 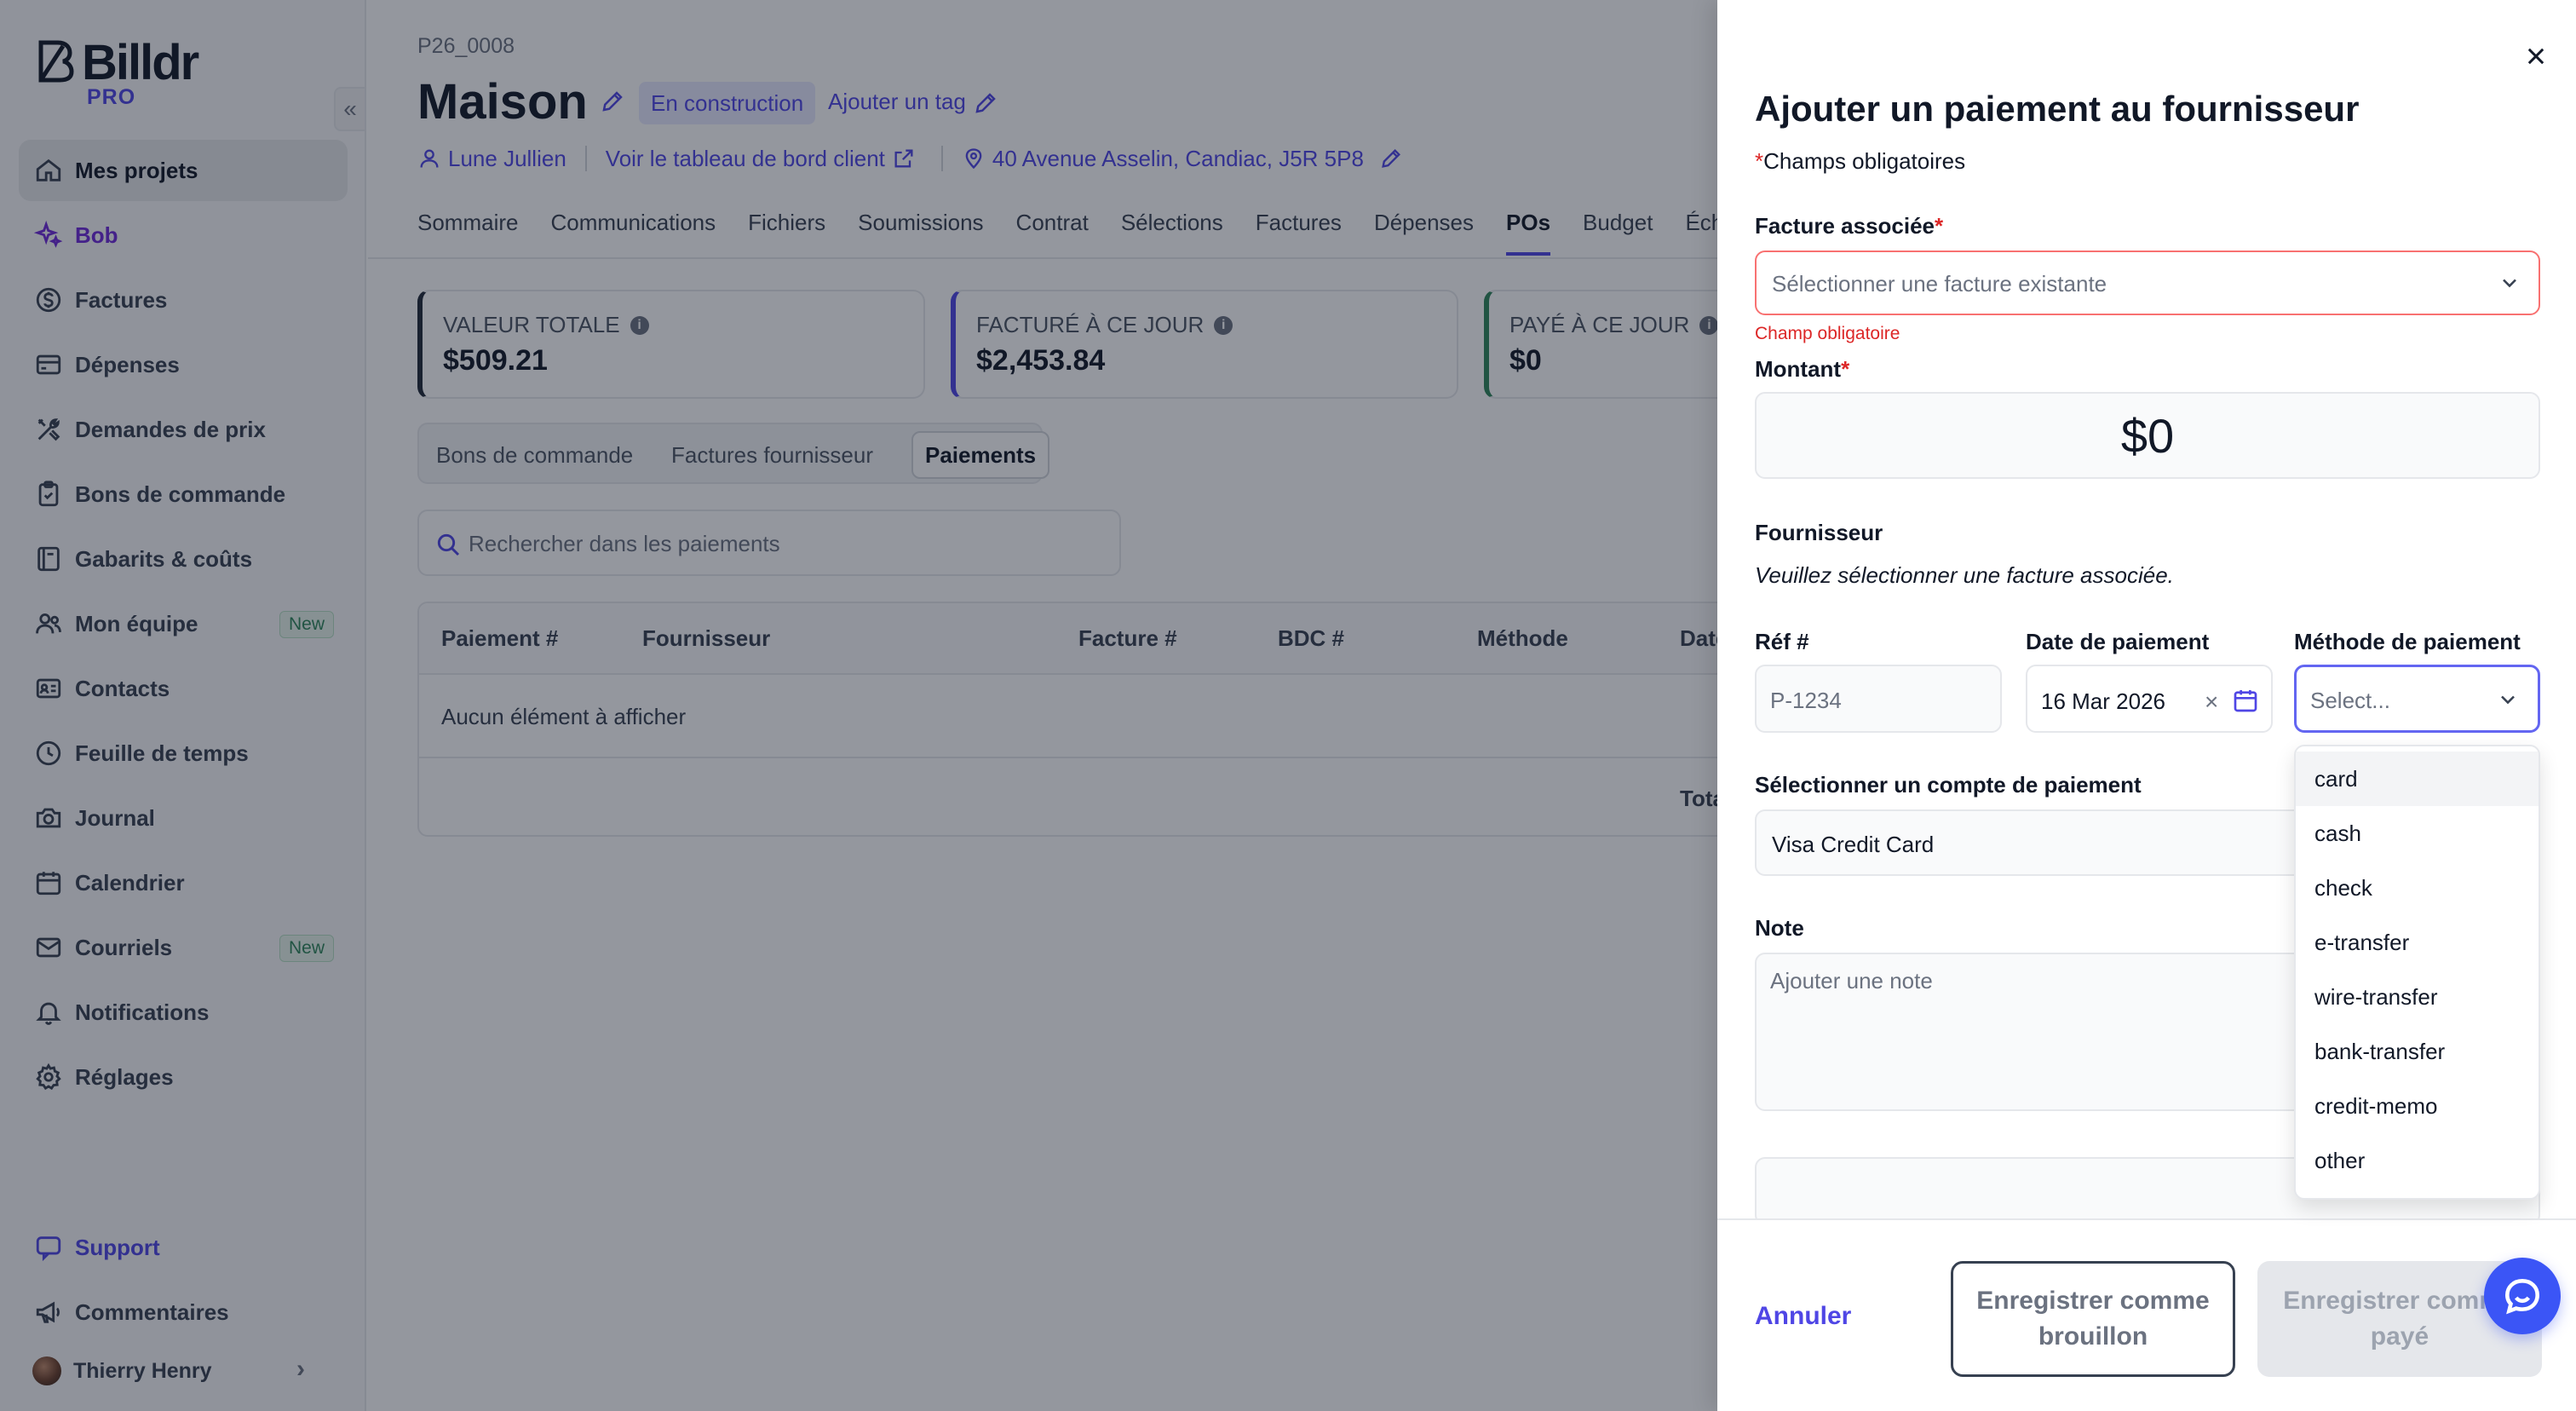 What do you see at coordinates (1864, 161) in the screenshot?
I see `required-note-text: Champs obligatoires` at bounding box center [1864, 161].